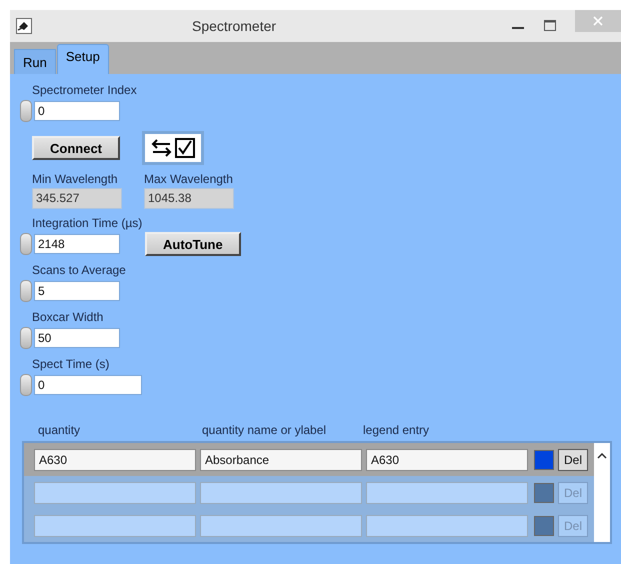 Image resolution: width=621 pixels, height=564 pixels. I want to click on column-header: quantity name or ylabel, so click(265, 430).